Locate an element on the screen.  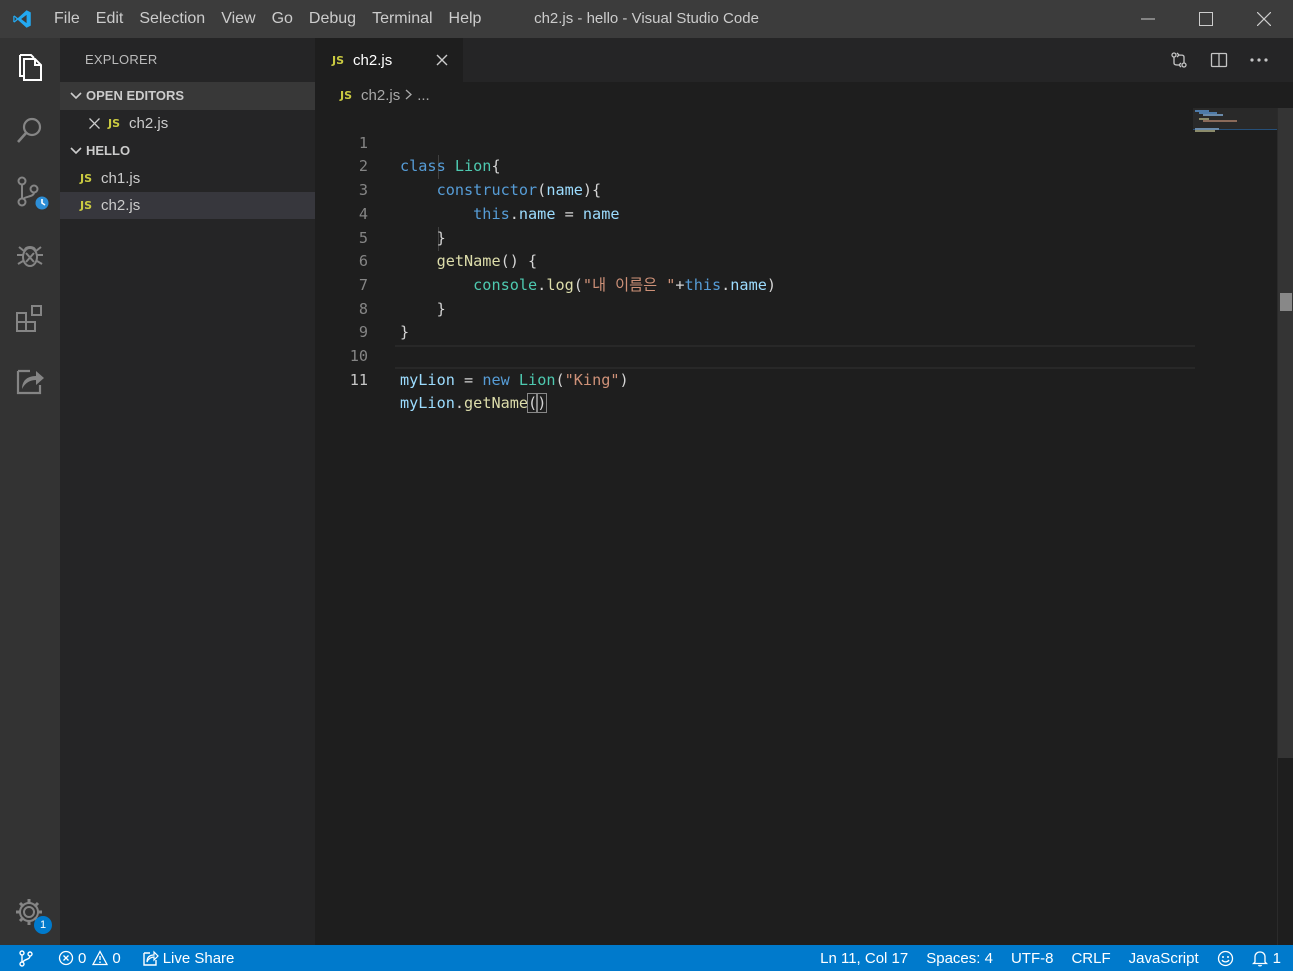
chevron-right-icon is located at coordinates (409, 95).